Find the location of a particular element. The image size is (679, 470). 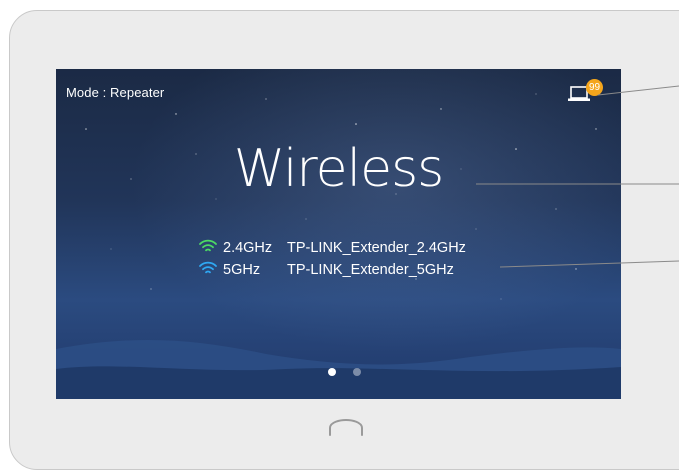

home-button is located at coordinates (346, 428).